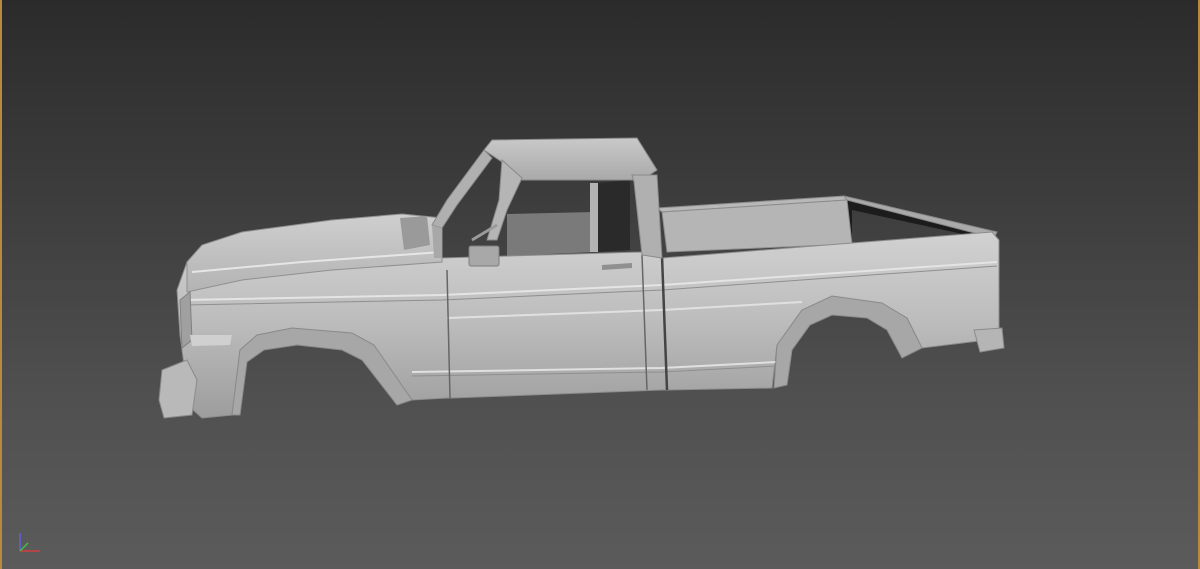 This screenshot has width=1200, height=569. Describe the element at coordinates (32, 544) in the screenshot. I see `view-axis-tripod-icon` at that location.